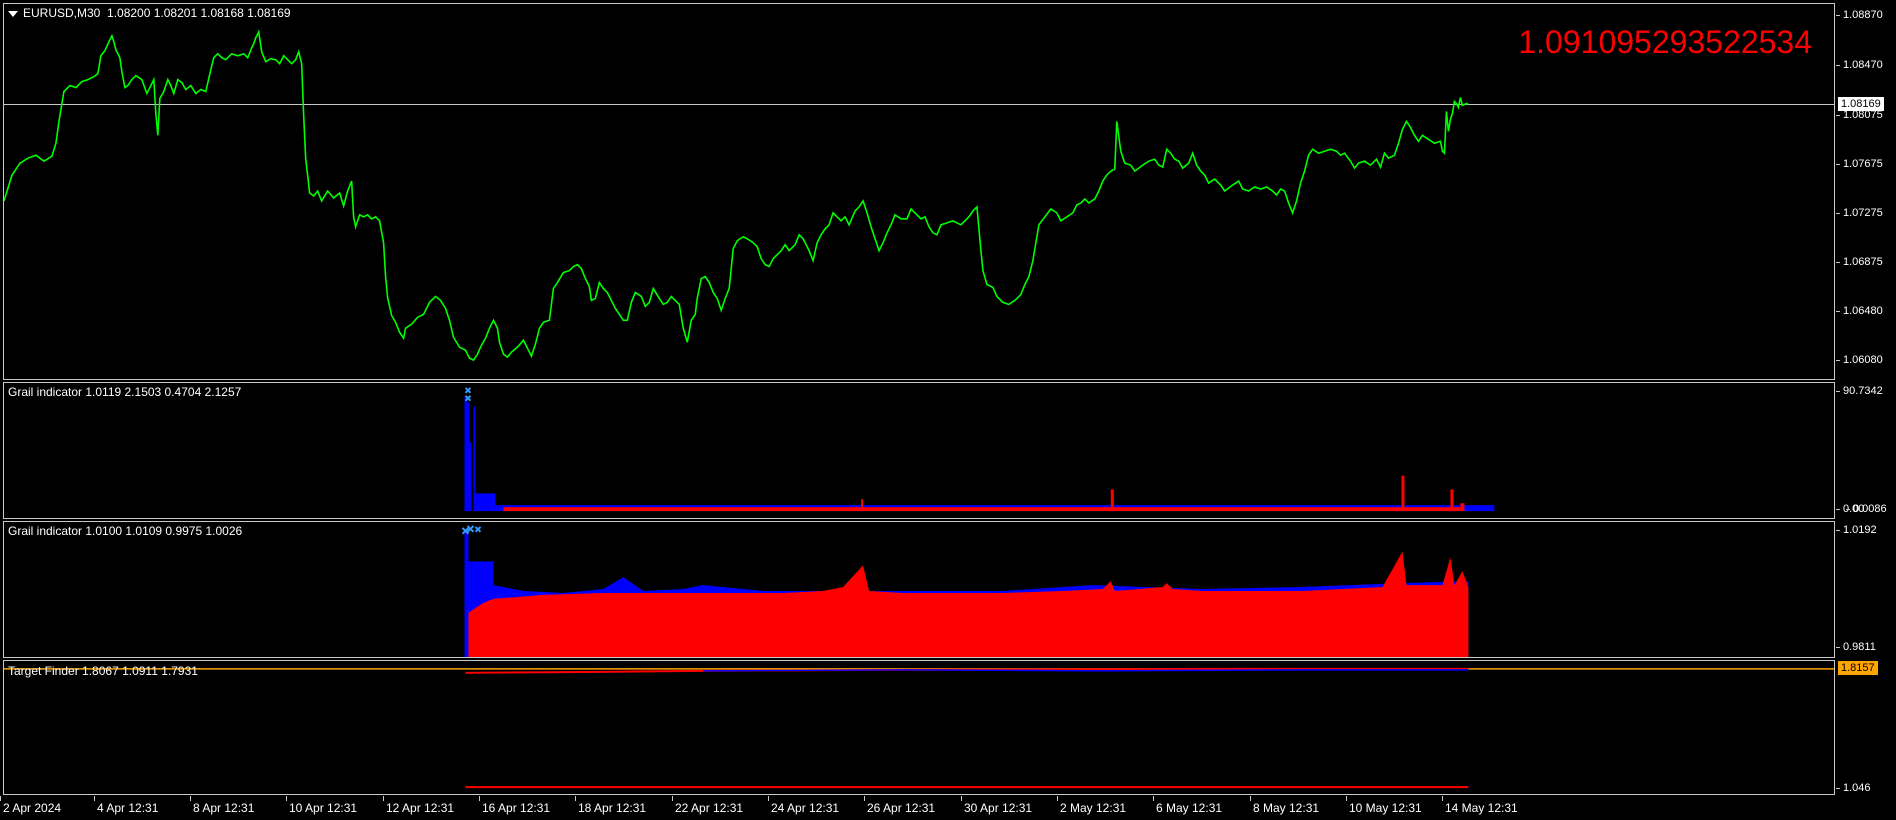  I want to click on price-tick: 1.06875, so click(1859, 262).